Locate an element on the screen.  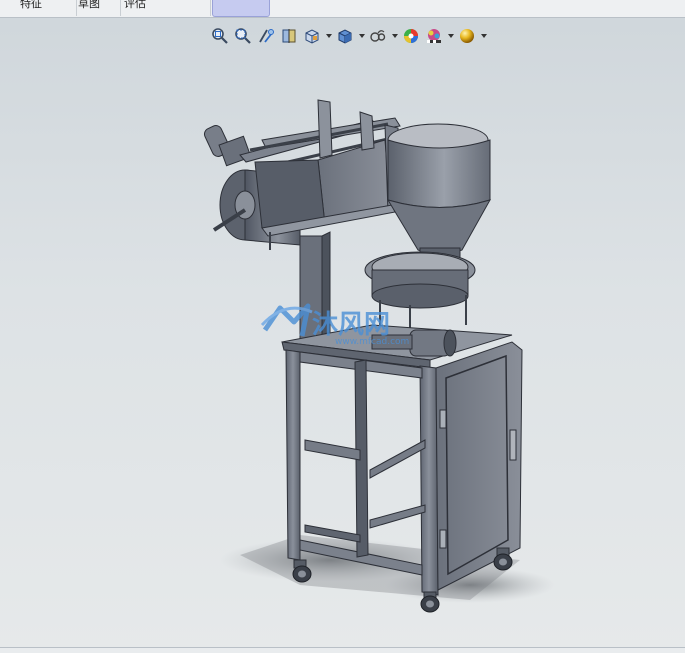
view-settings-dropdown is located at coordinates (483, 36).